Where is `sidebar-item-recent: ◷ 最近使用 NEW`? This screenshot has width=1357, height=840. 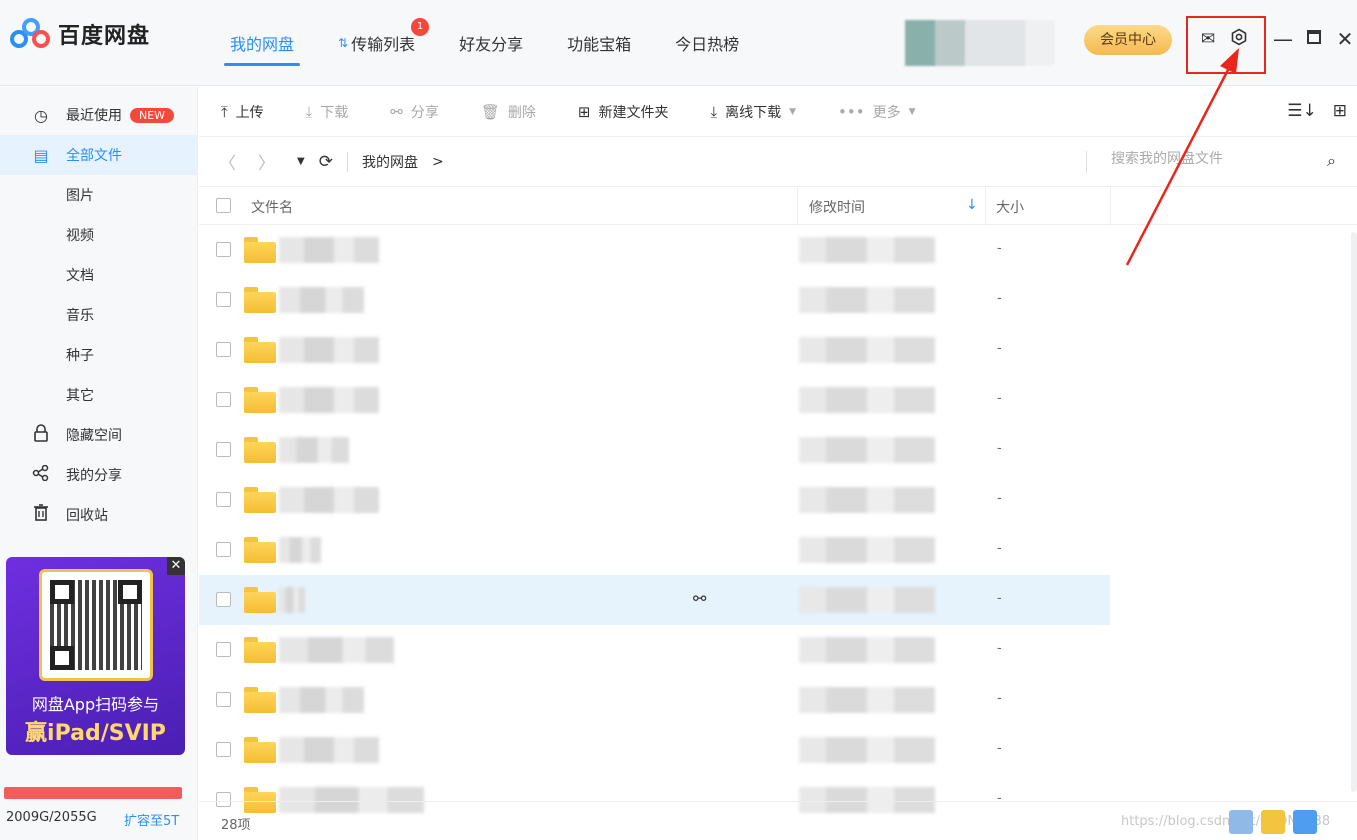
sidebar-item-recent: ◷ 最近使用 NEW is located at coordinates (98, 115).